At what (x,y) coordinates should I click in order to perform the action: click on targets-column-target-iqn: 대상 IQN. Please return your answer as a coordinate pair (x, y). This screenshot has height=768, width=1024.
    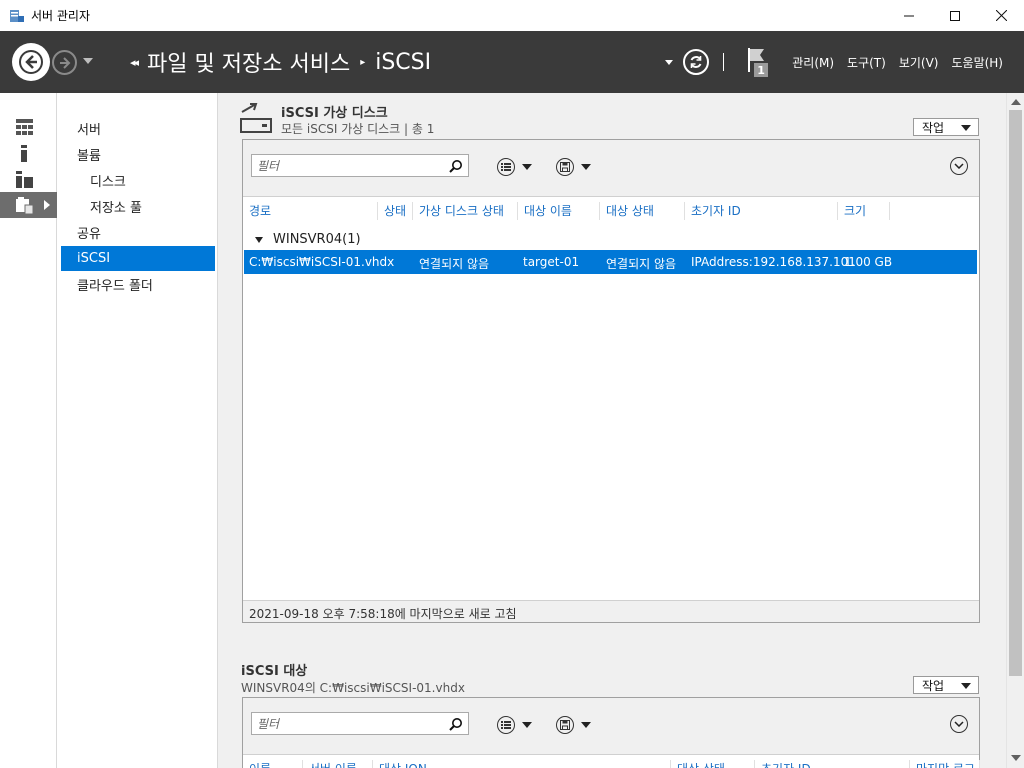
    Looking at the image, I should click on (522, 764).